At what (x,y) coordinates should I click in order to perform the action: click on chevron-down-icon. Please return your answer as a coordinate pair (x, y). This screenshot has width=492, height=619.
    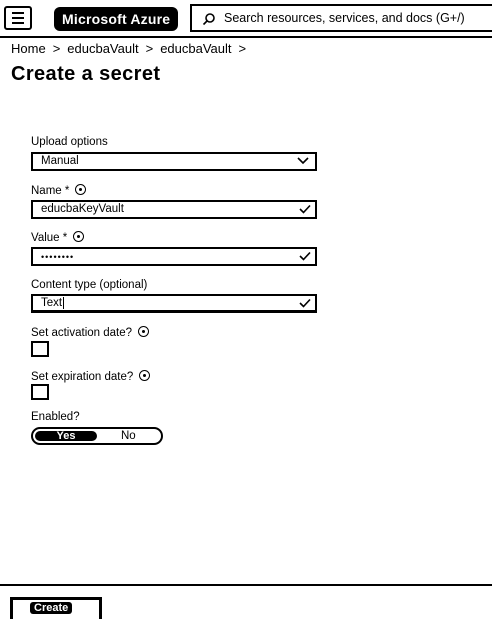
    Looking at the image, I should click on (303, 161).